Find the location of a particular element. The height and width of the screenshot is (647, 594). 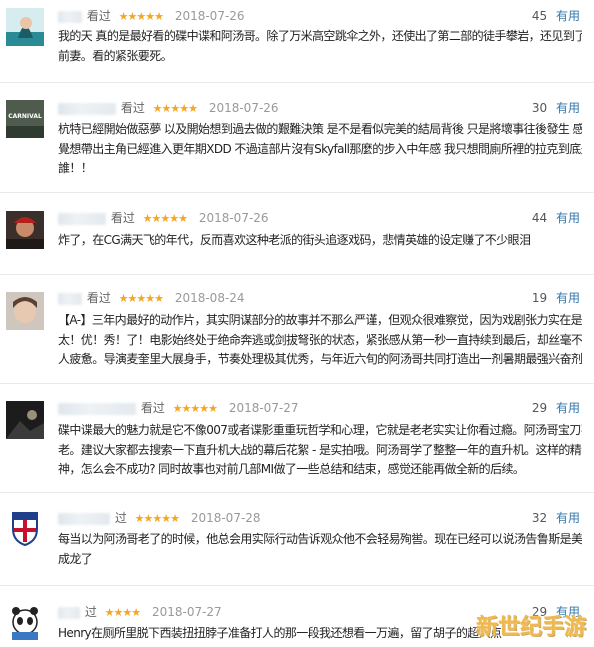

useful-count: 44 is located at coordinates (539, 218).